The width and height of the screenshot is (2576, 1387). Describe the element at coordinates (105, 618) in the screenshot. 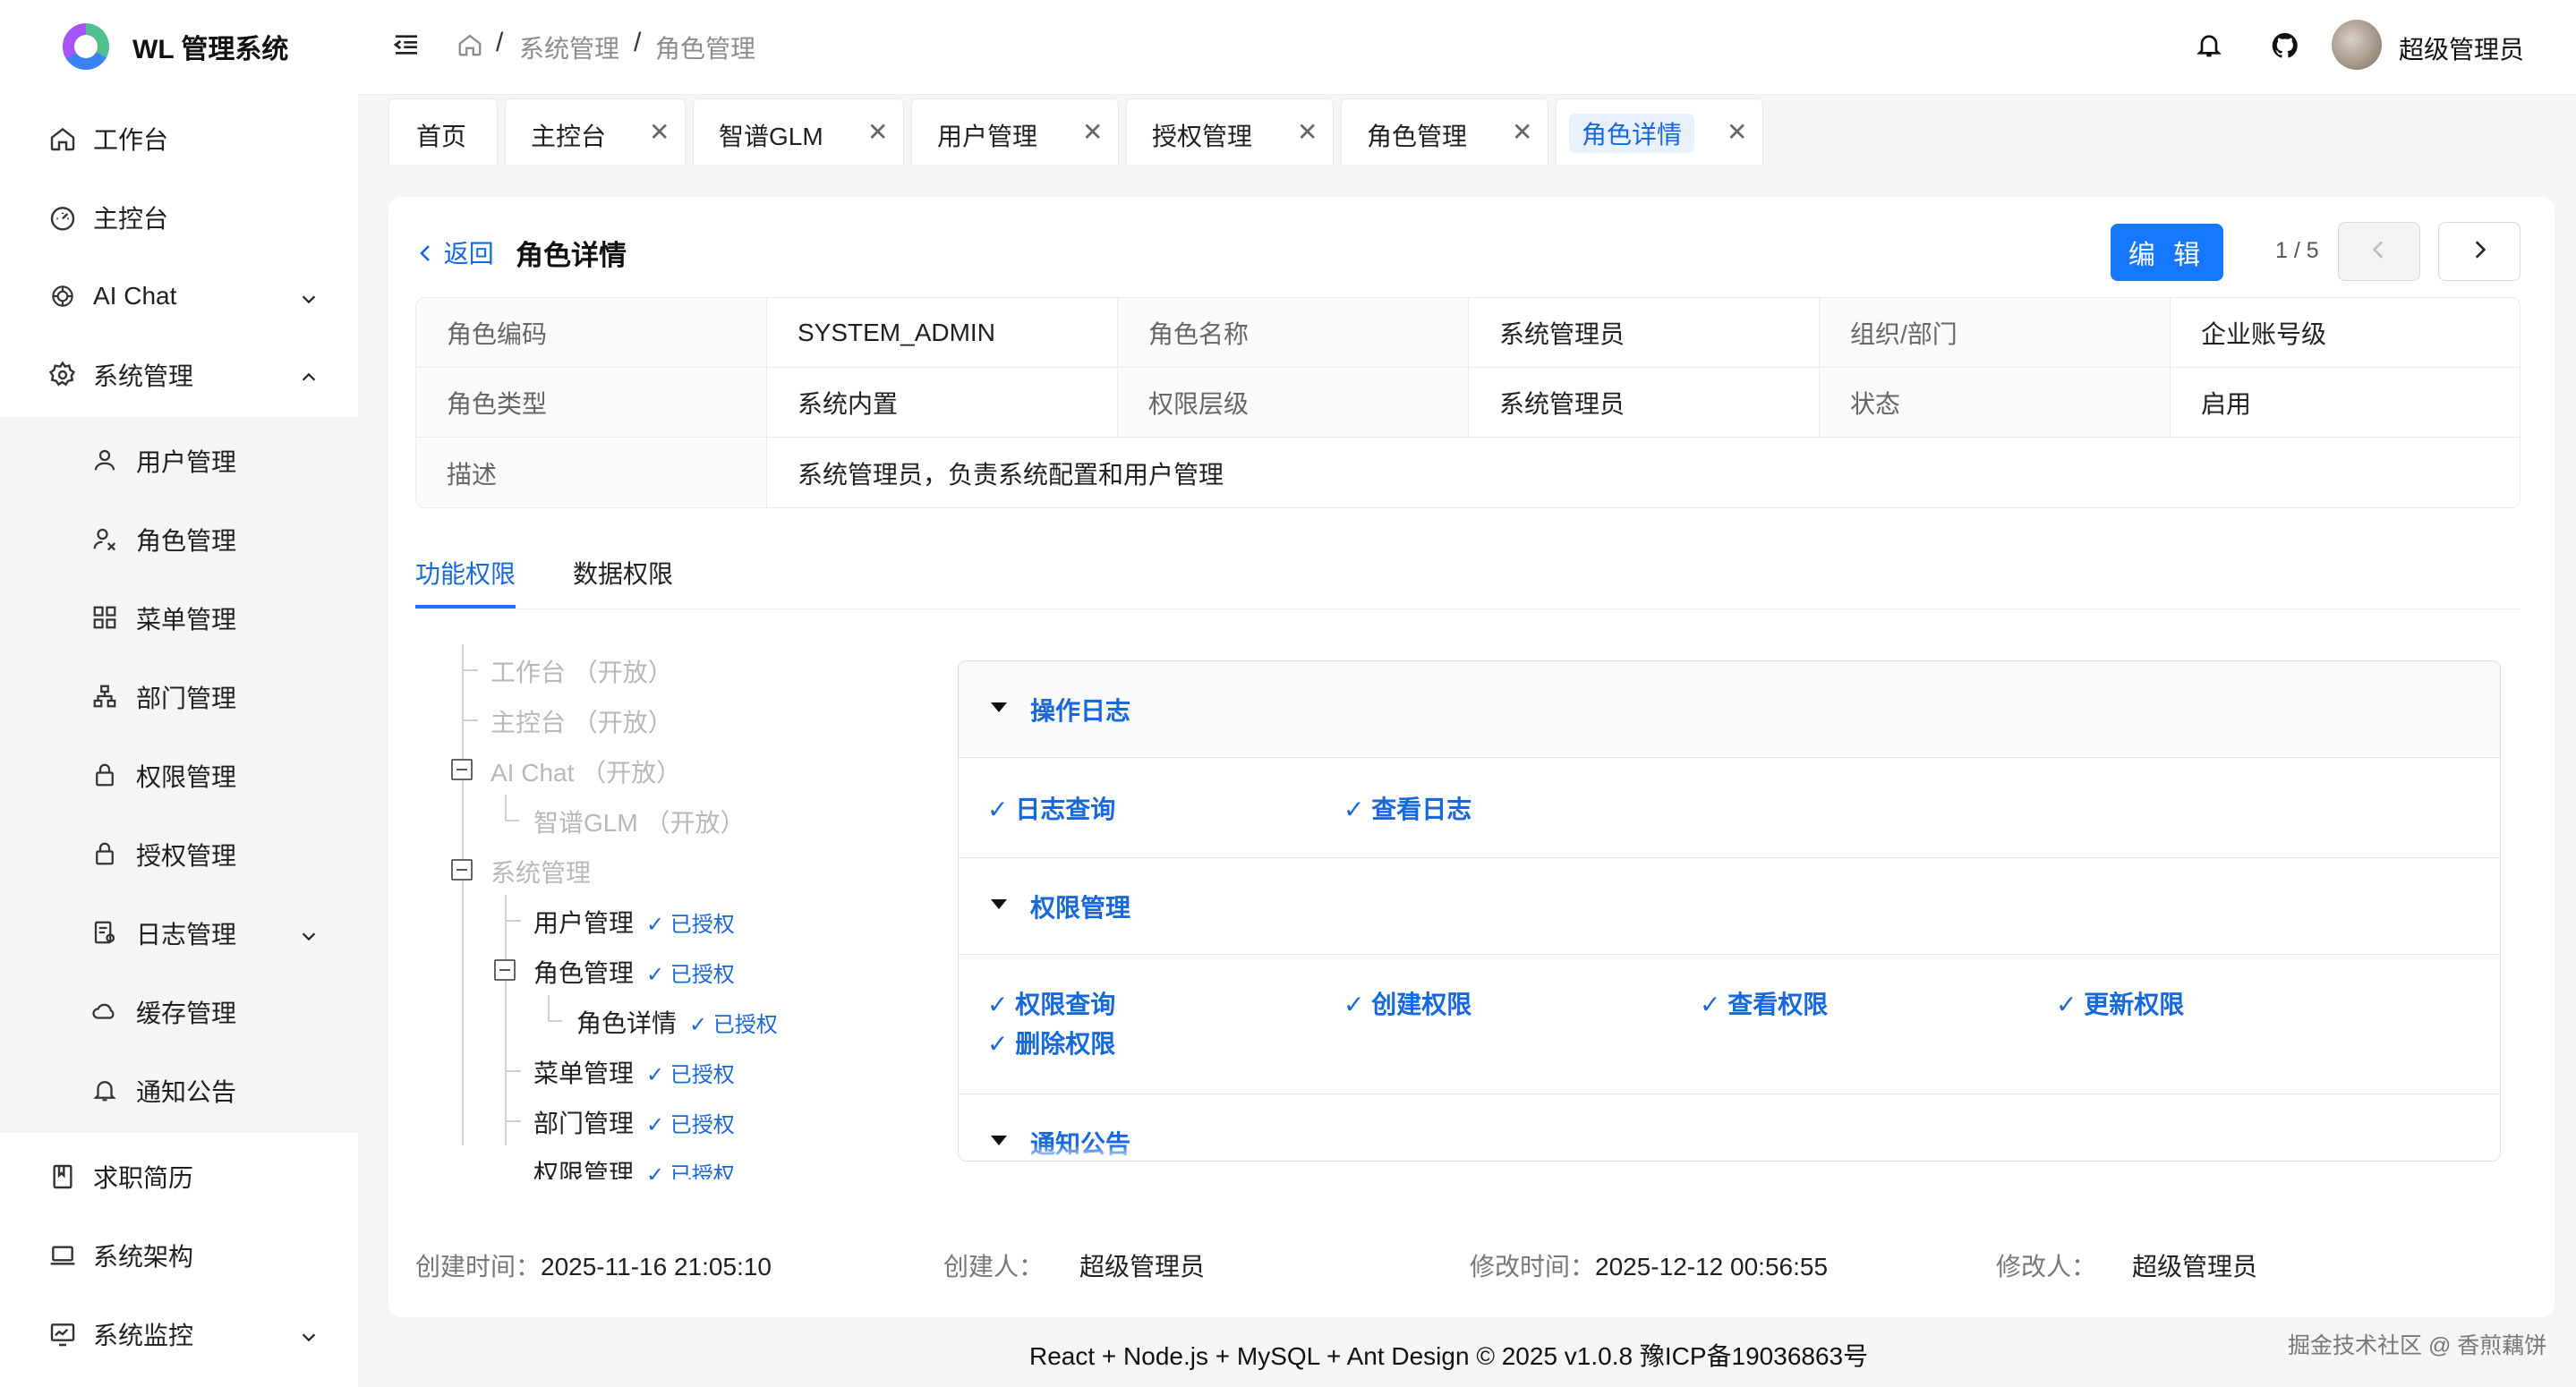

I see `menu-grid-icon` at that location.